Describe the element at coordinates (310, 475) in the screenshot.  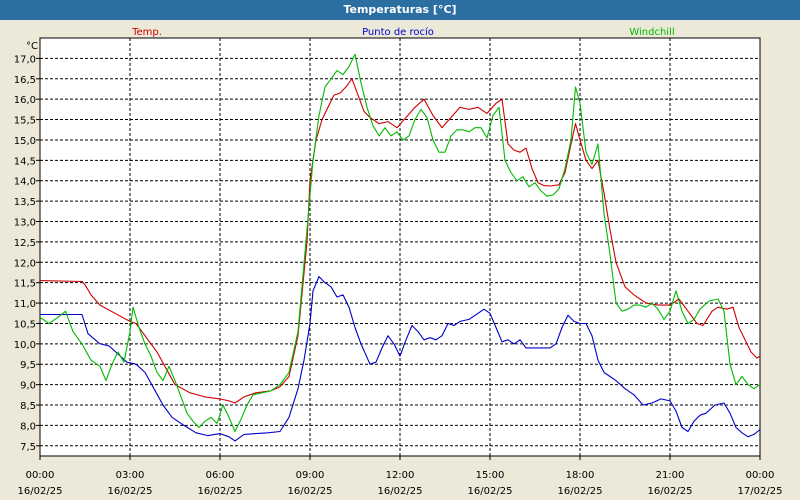
I see `x-tick-time: 09:00` at that location.